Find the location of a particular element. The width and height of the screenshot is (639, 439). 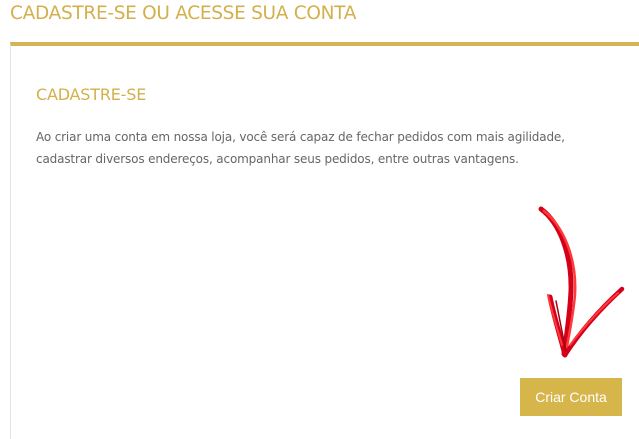

create-account-button: Criar Conta is located at coordinates (571, 397).